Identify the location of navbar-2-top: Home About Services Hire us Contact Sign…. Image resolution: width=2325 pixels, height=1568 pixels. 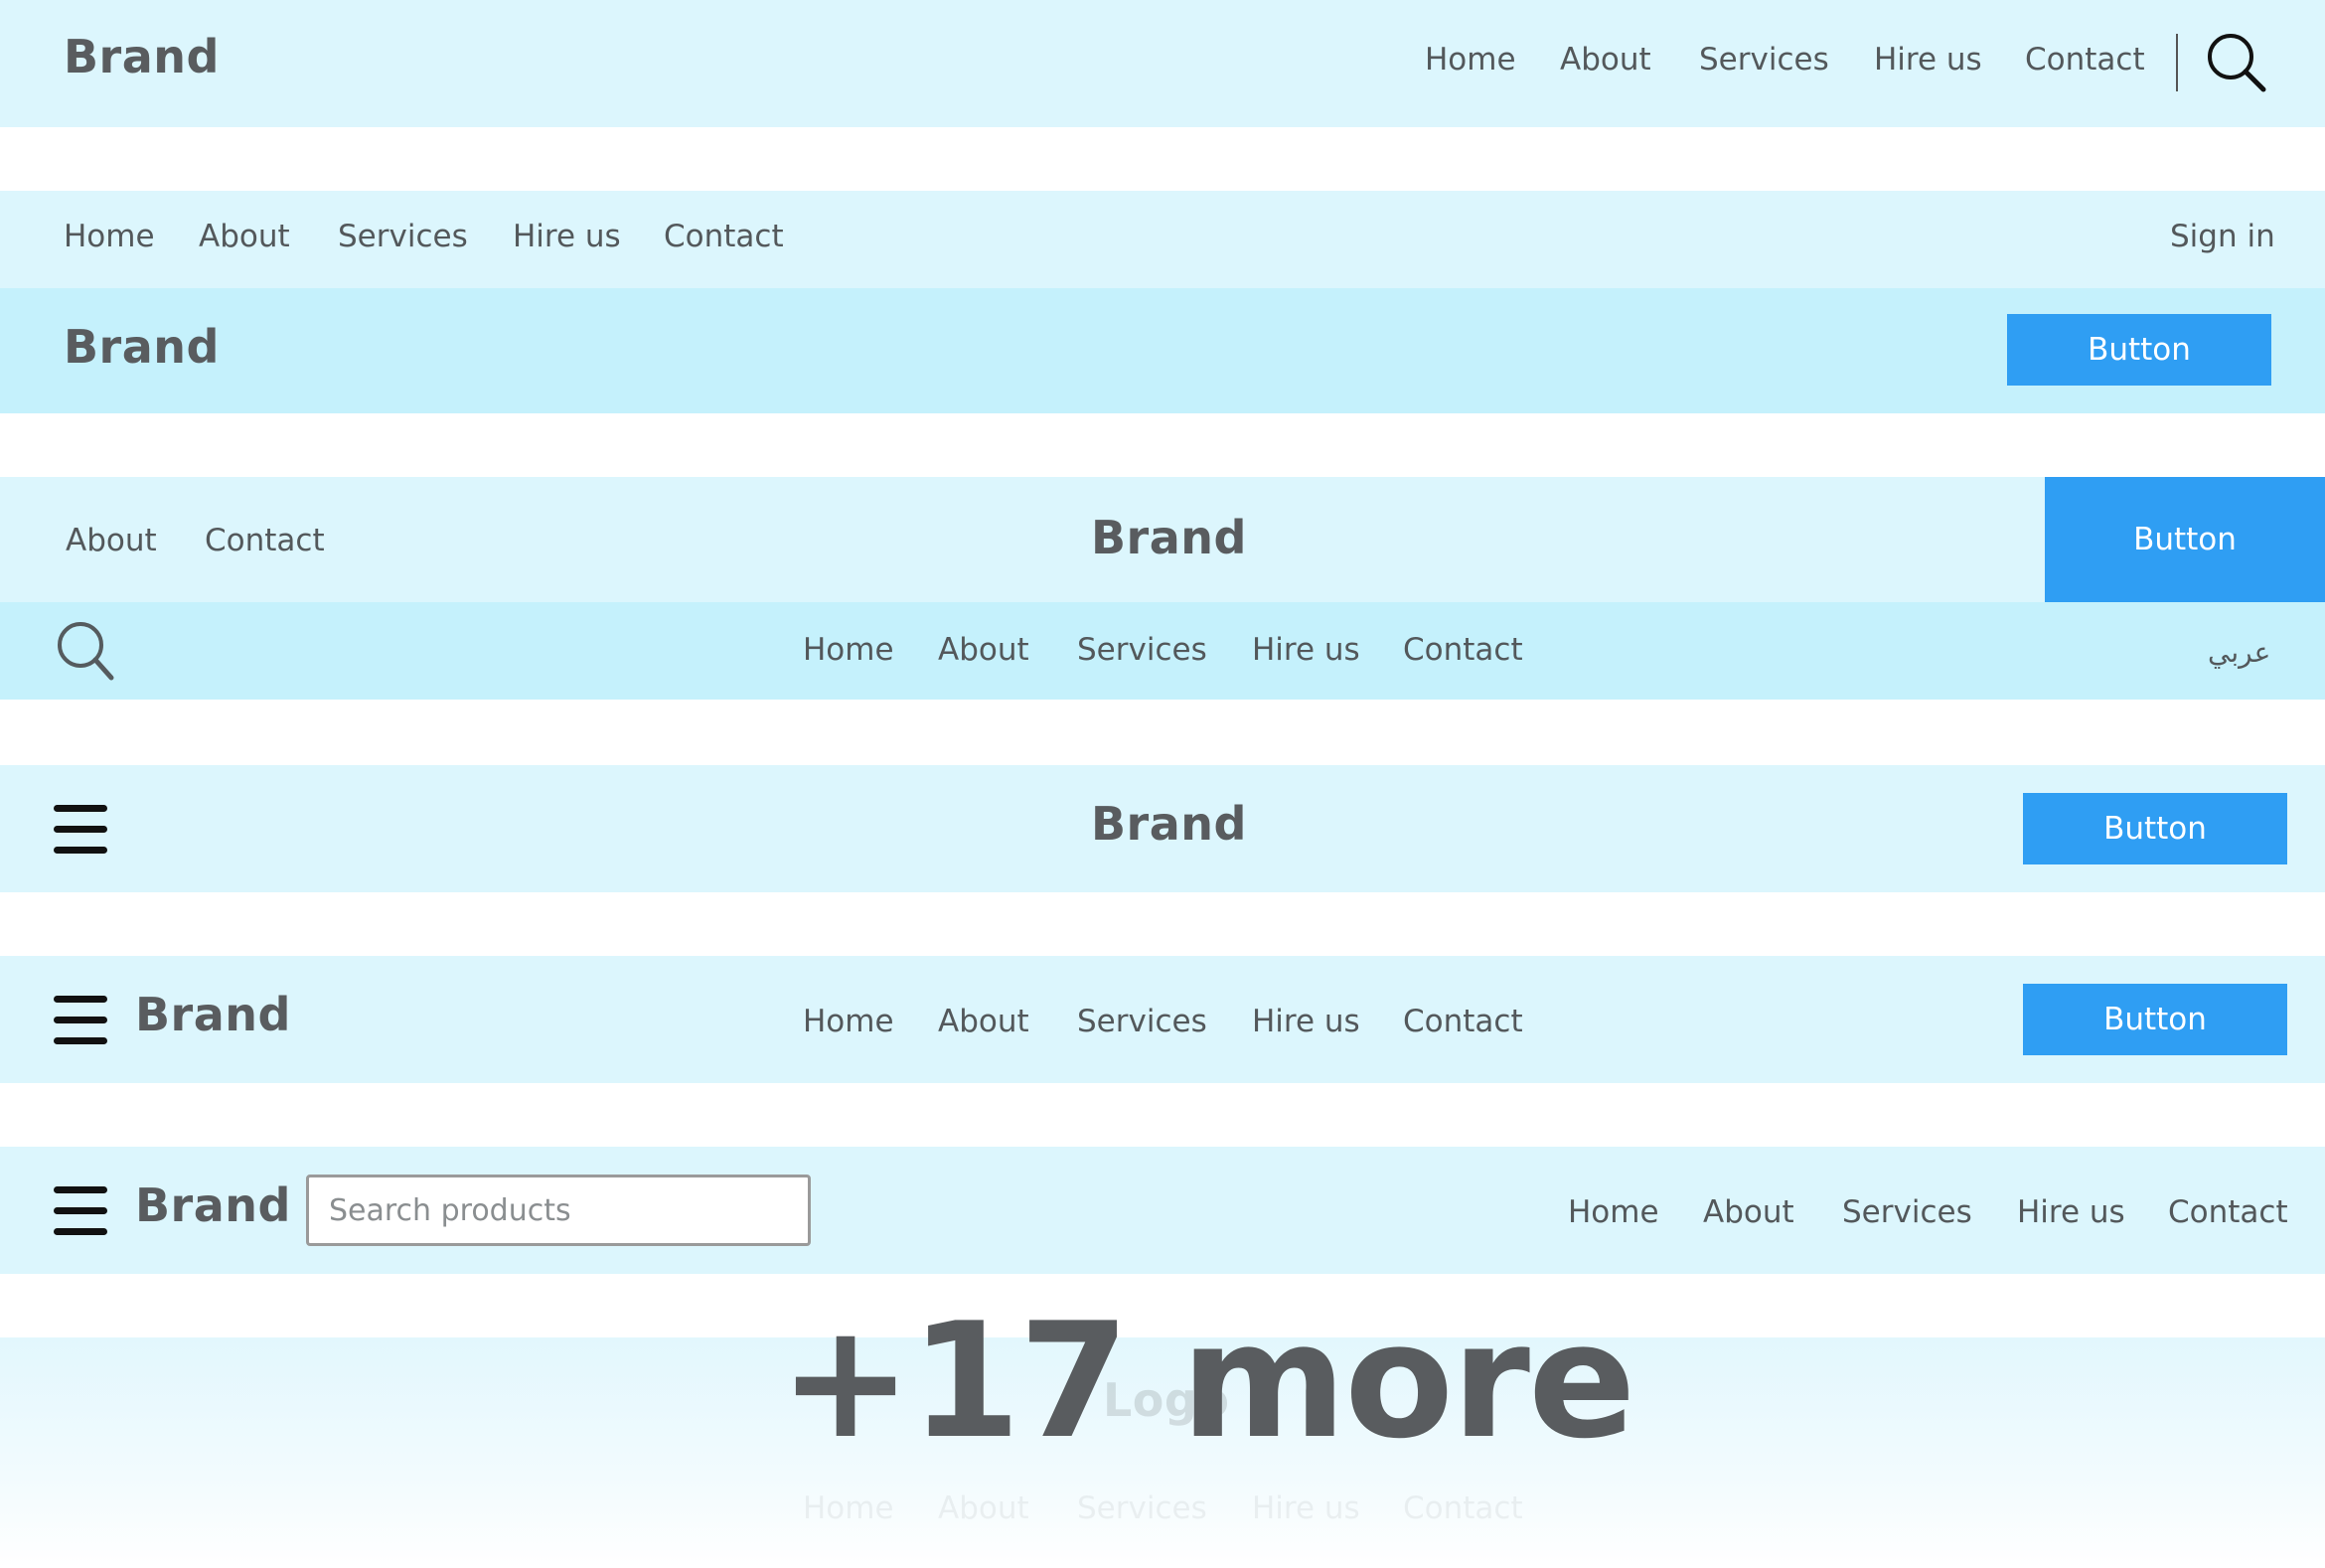
(1162, 239).